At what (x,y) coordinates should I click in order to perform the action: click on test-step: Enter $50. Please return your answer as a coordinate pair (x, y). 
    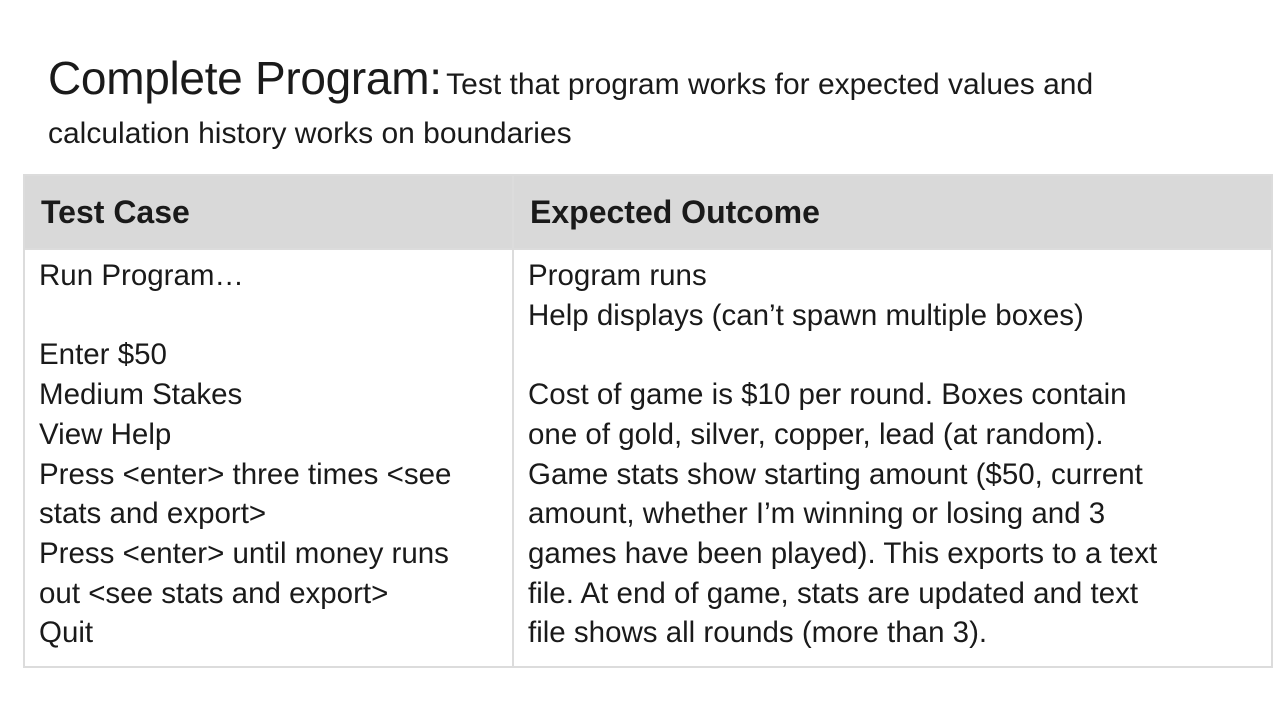
    Looking at the image, I should click on (103, 355).